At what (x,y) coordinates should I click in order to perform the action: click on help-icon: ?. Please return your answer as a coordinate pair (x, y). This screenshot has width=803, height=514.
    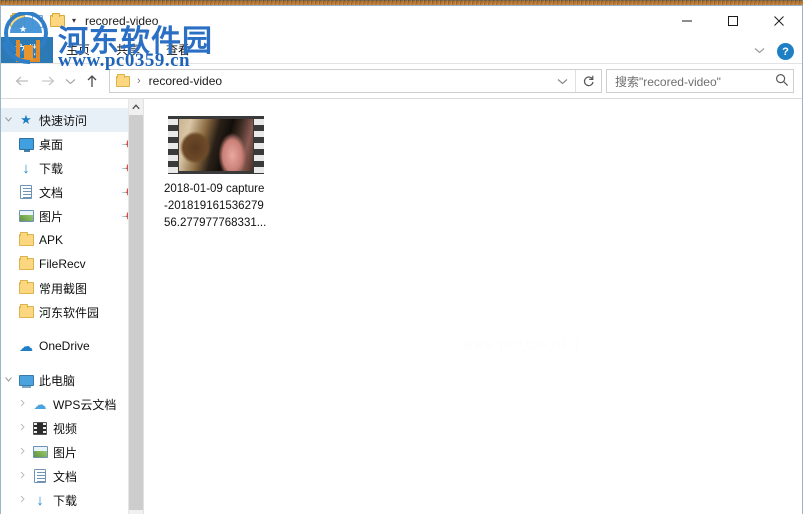
    Looking at the image, I should click on (785, 51).